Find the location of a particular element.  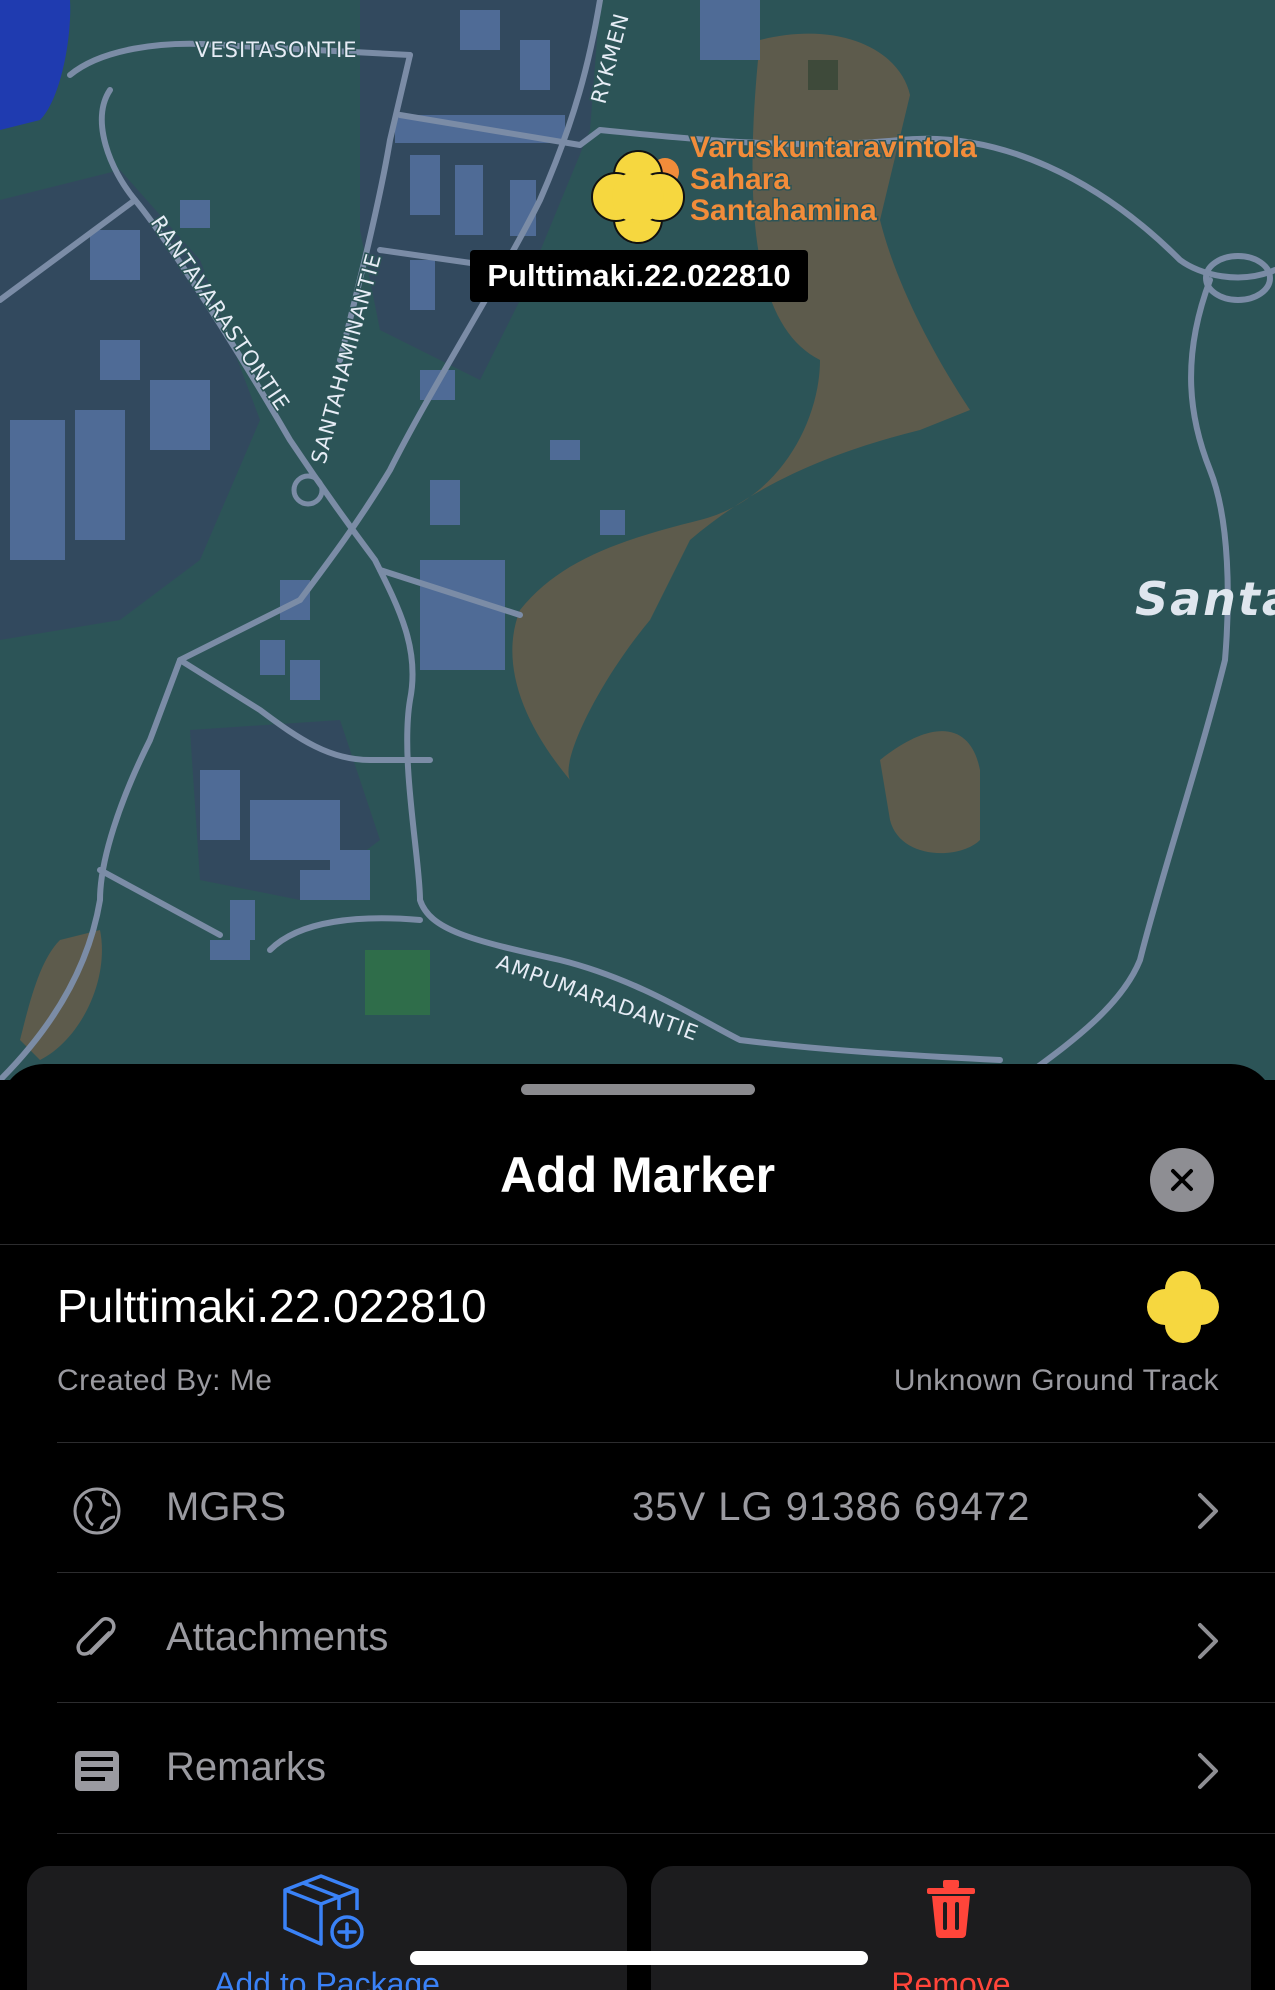

region-label: Santa is located at coordinates (1205, 599).